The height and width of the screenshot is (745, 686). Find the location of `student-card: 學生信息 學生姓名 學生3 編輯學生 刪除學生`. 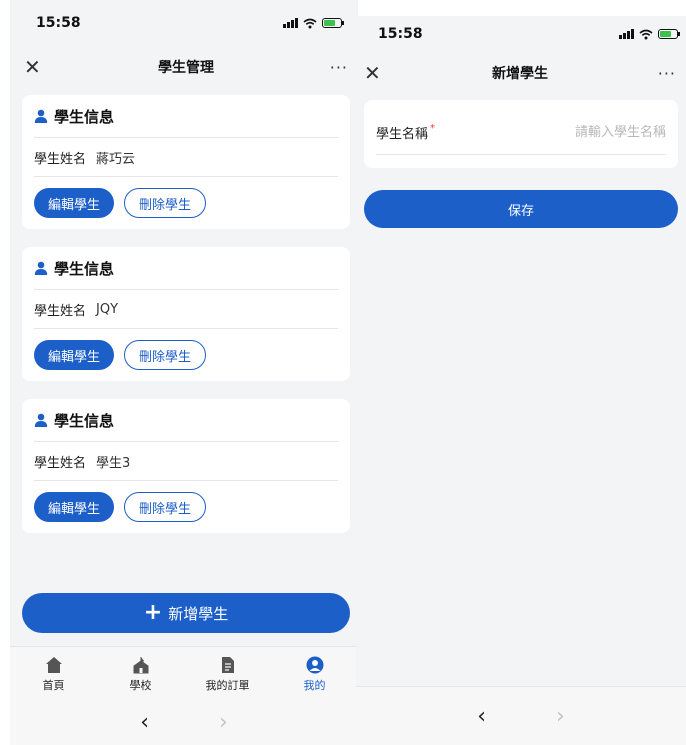

student-card: 學生信息 學生姓名 學生3 編輯學生 刪除學生 is located at coordinates (186, 466).